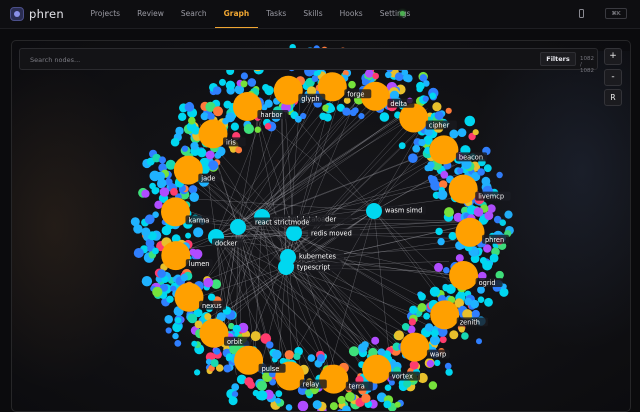  What do you see at coordinates (212, 306) in the screenshot?
I see `project-label: nexus` at bounding box center [212, 306].